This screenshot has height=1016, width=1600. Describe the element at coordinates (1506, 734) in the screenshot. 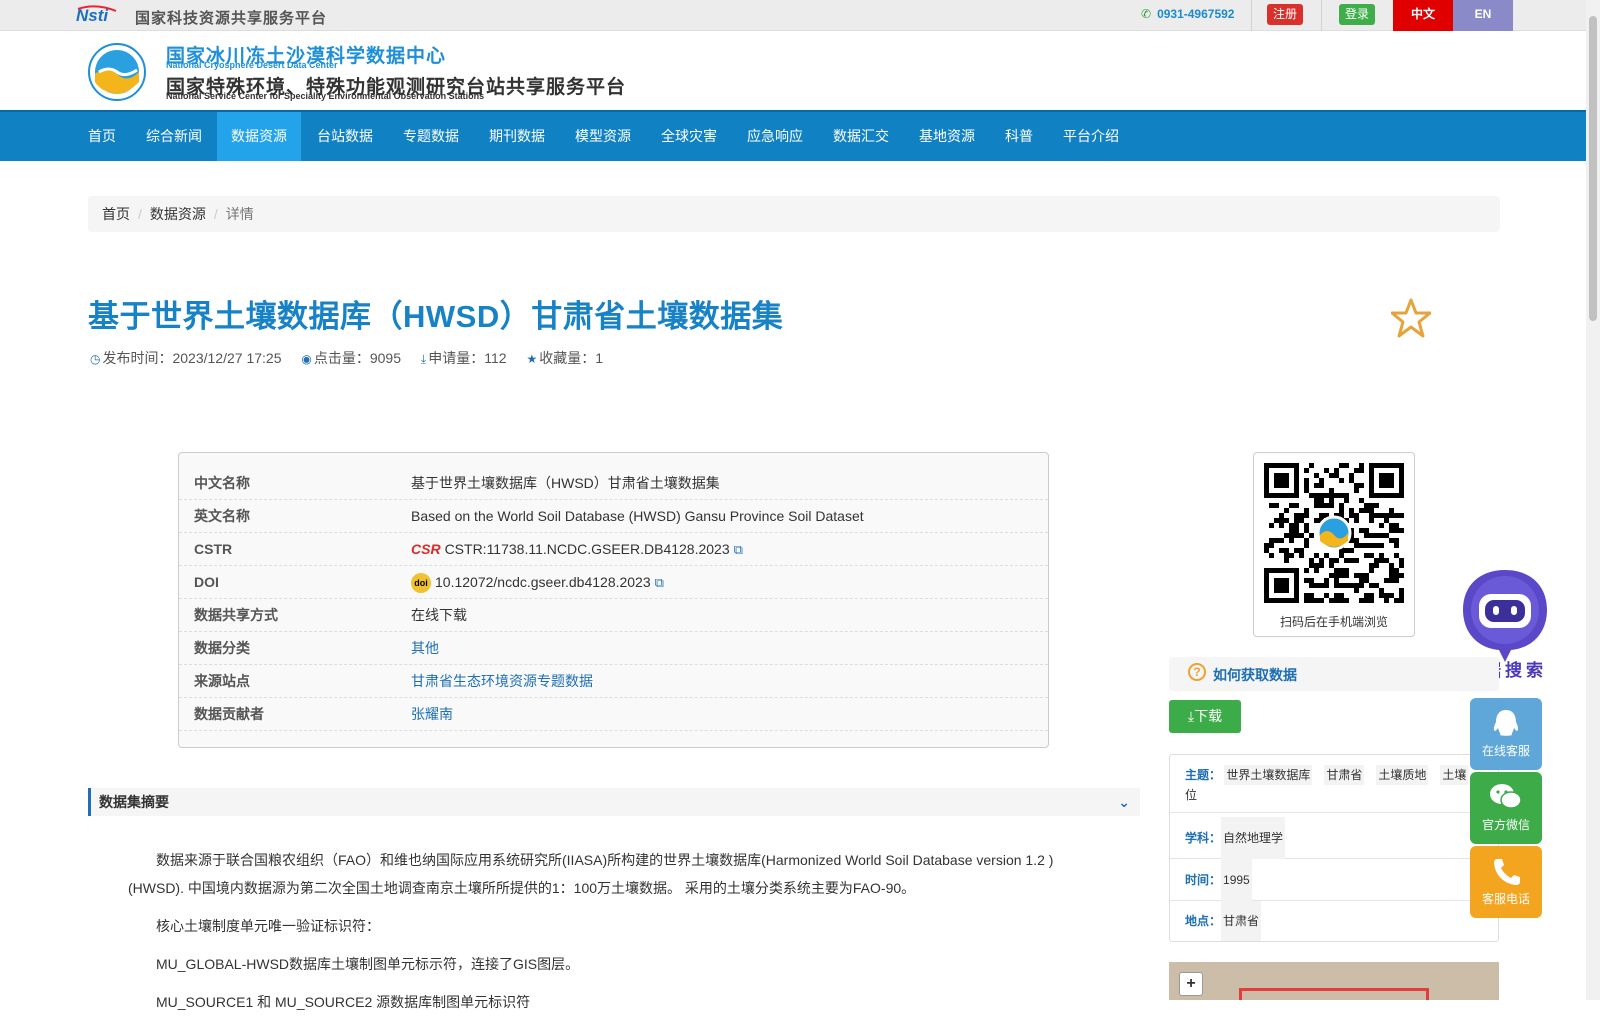

I see `online-service-button: 在线客服` at that location.